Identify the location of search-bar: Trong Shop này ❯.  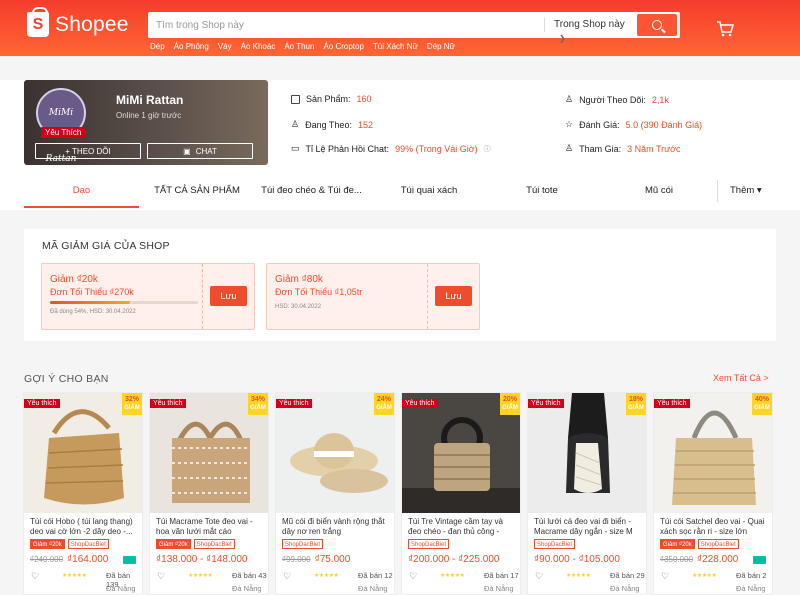
(414, 27).